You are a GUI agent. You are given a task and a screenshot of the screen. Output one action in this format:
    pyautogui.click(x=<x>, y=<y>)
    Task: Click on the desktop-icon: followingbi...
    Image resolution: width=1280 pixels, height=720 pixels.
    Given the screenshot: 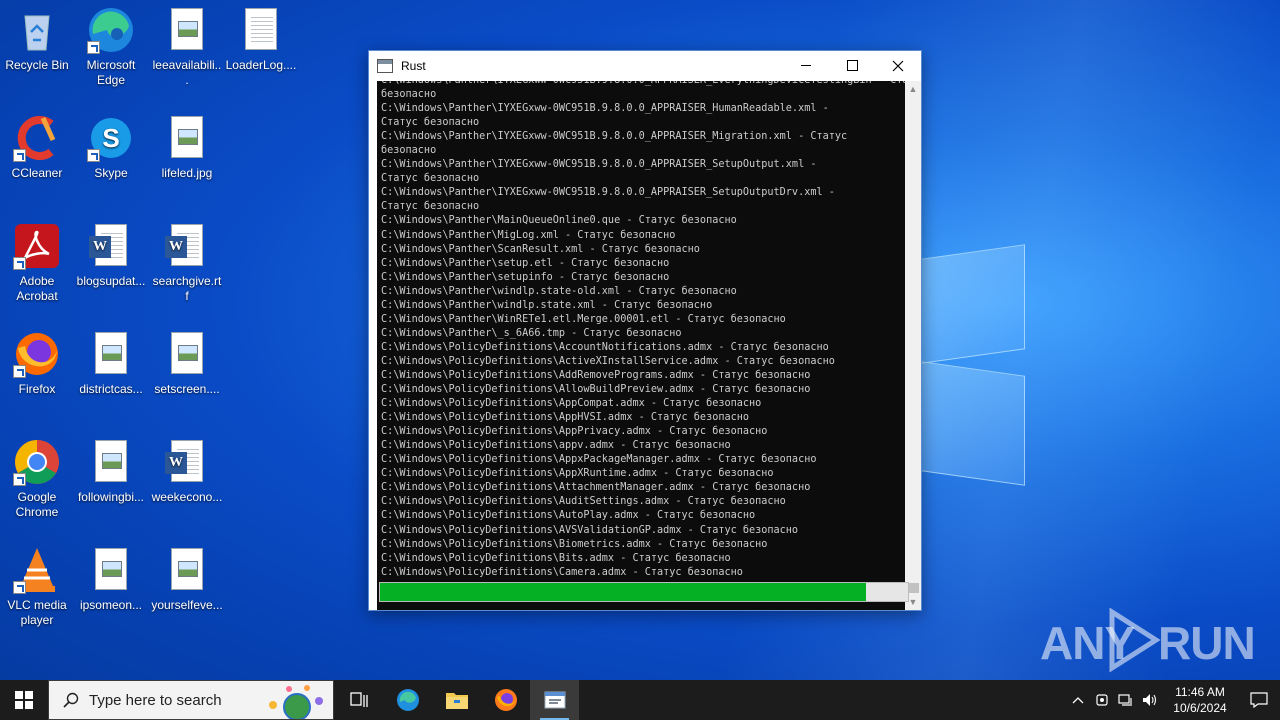 What is the action you would take?
    pyautogui.click(x=111, y=471)
    